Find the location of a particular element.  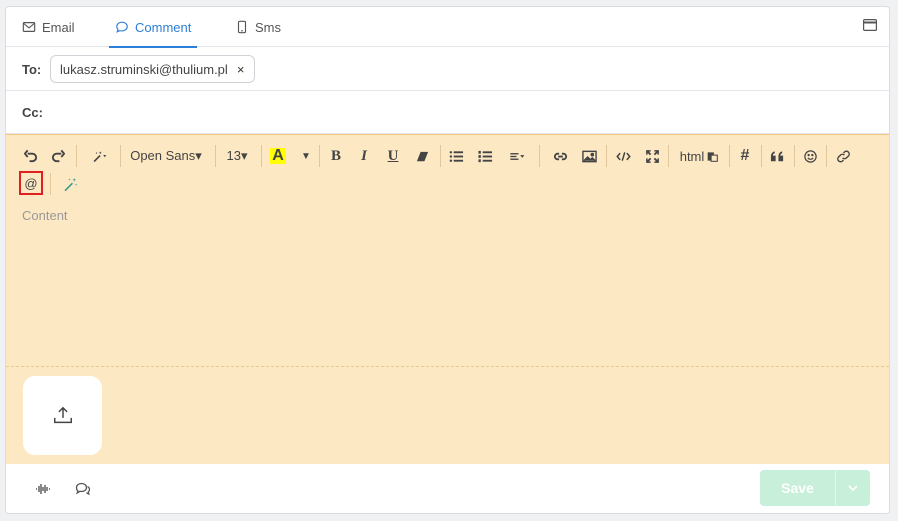

save-button-group: Save is located at coordinates (815, 488).